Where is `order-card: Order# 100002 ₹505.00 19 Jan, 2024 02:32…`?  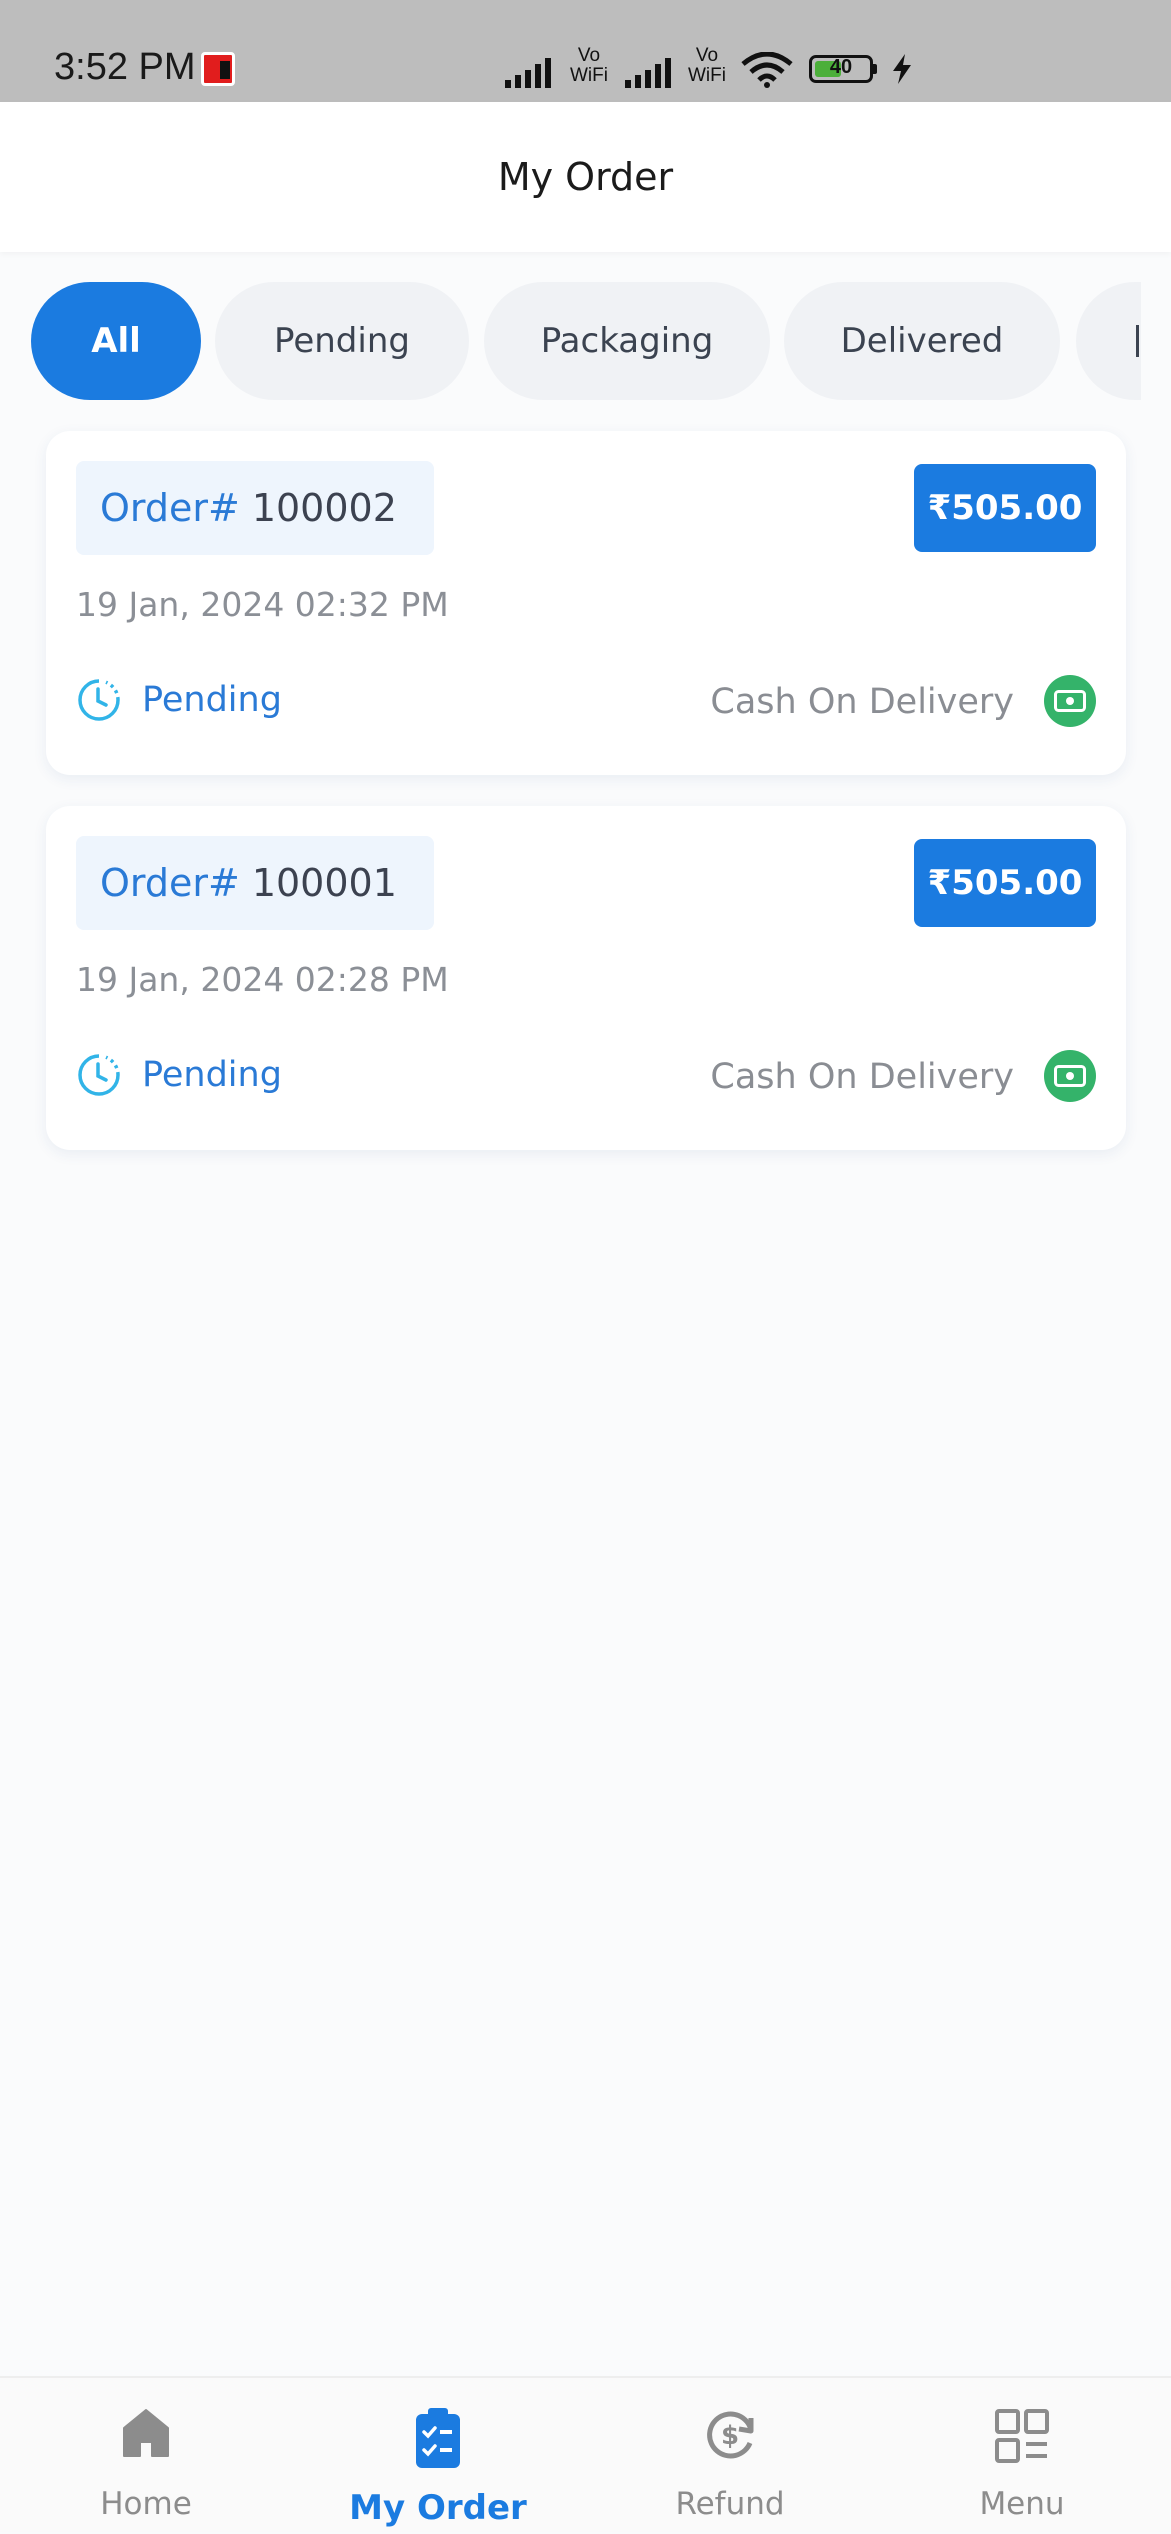
order-card: Order# 100002 ₹505.00 19 Jan, 2024 02:32… is located at coordinates (586, 603).